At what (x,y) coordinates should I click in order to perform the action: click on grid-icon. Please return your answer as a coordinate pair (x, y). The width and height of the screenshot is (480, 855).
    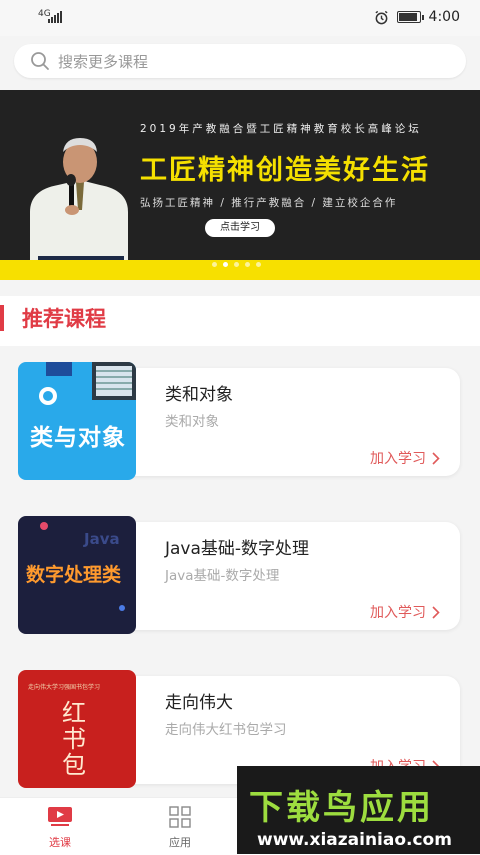
    Looking at the image, I should click on (180, 817).